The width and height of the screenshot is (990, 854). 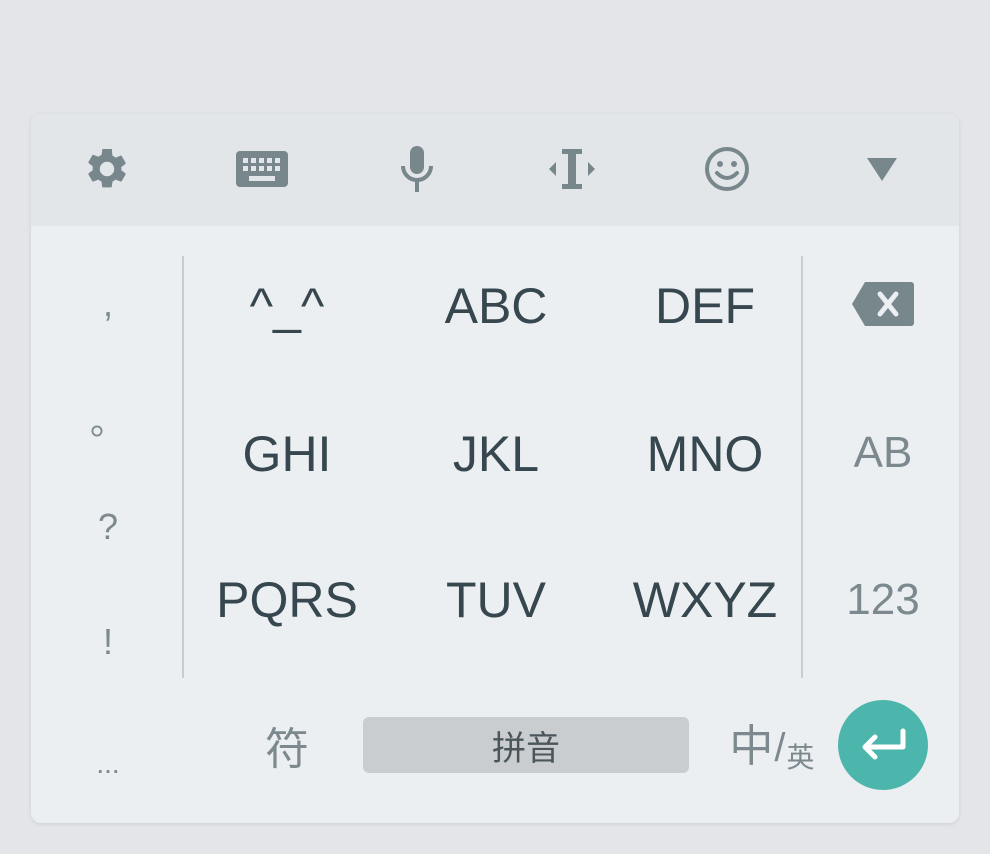 What do you see at coordinates (526, 745) in the screenshot?
I see `space-key: 拼音` at bounding box center [526, 745].